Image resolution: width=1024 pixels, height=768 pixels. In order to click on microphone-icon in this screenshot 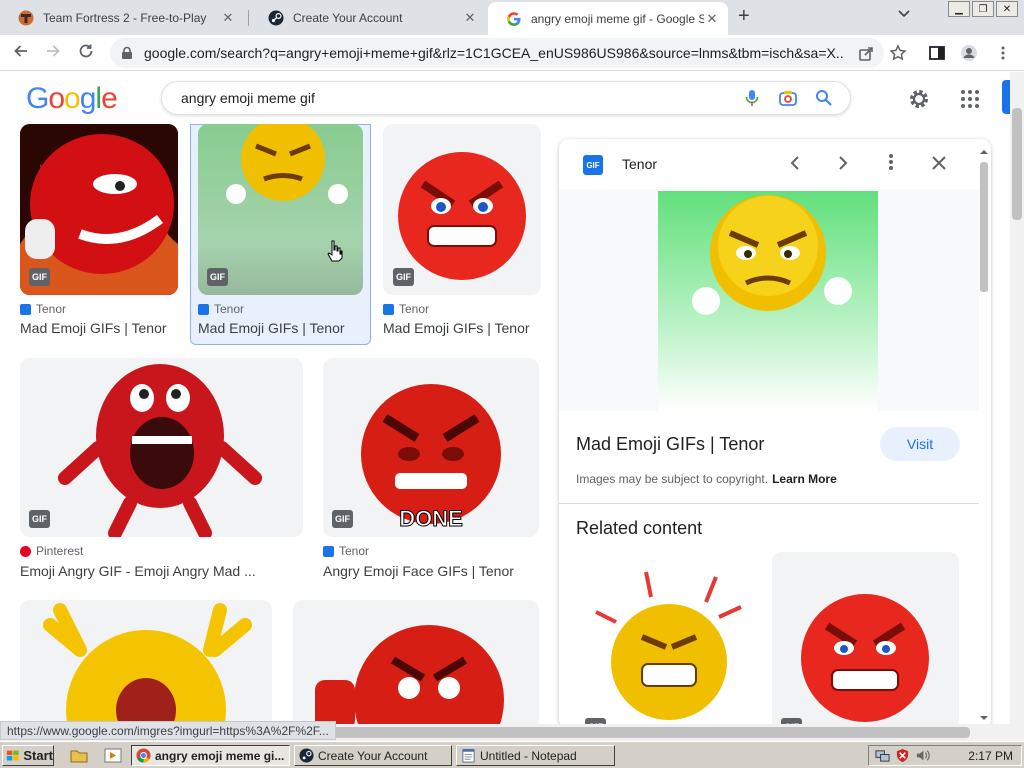, I will do `click(752, 98)`.